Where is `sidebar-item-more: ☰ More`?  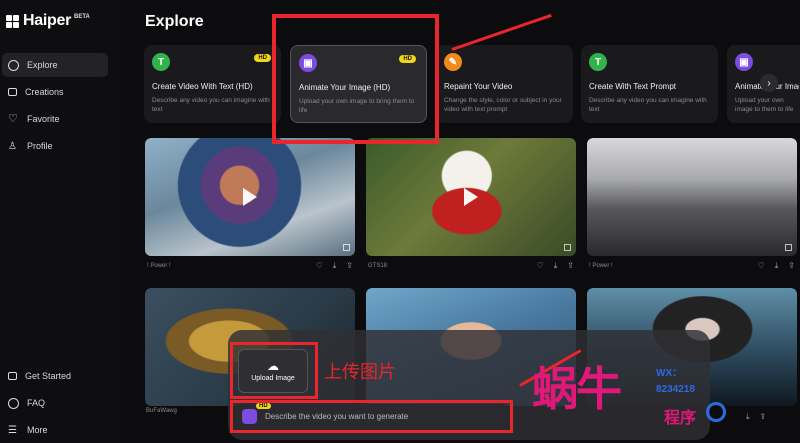 sidebar-item-more: ☰ More is located at coordinates (55, 430).